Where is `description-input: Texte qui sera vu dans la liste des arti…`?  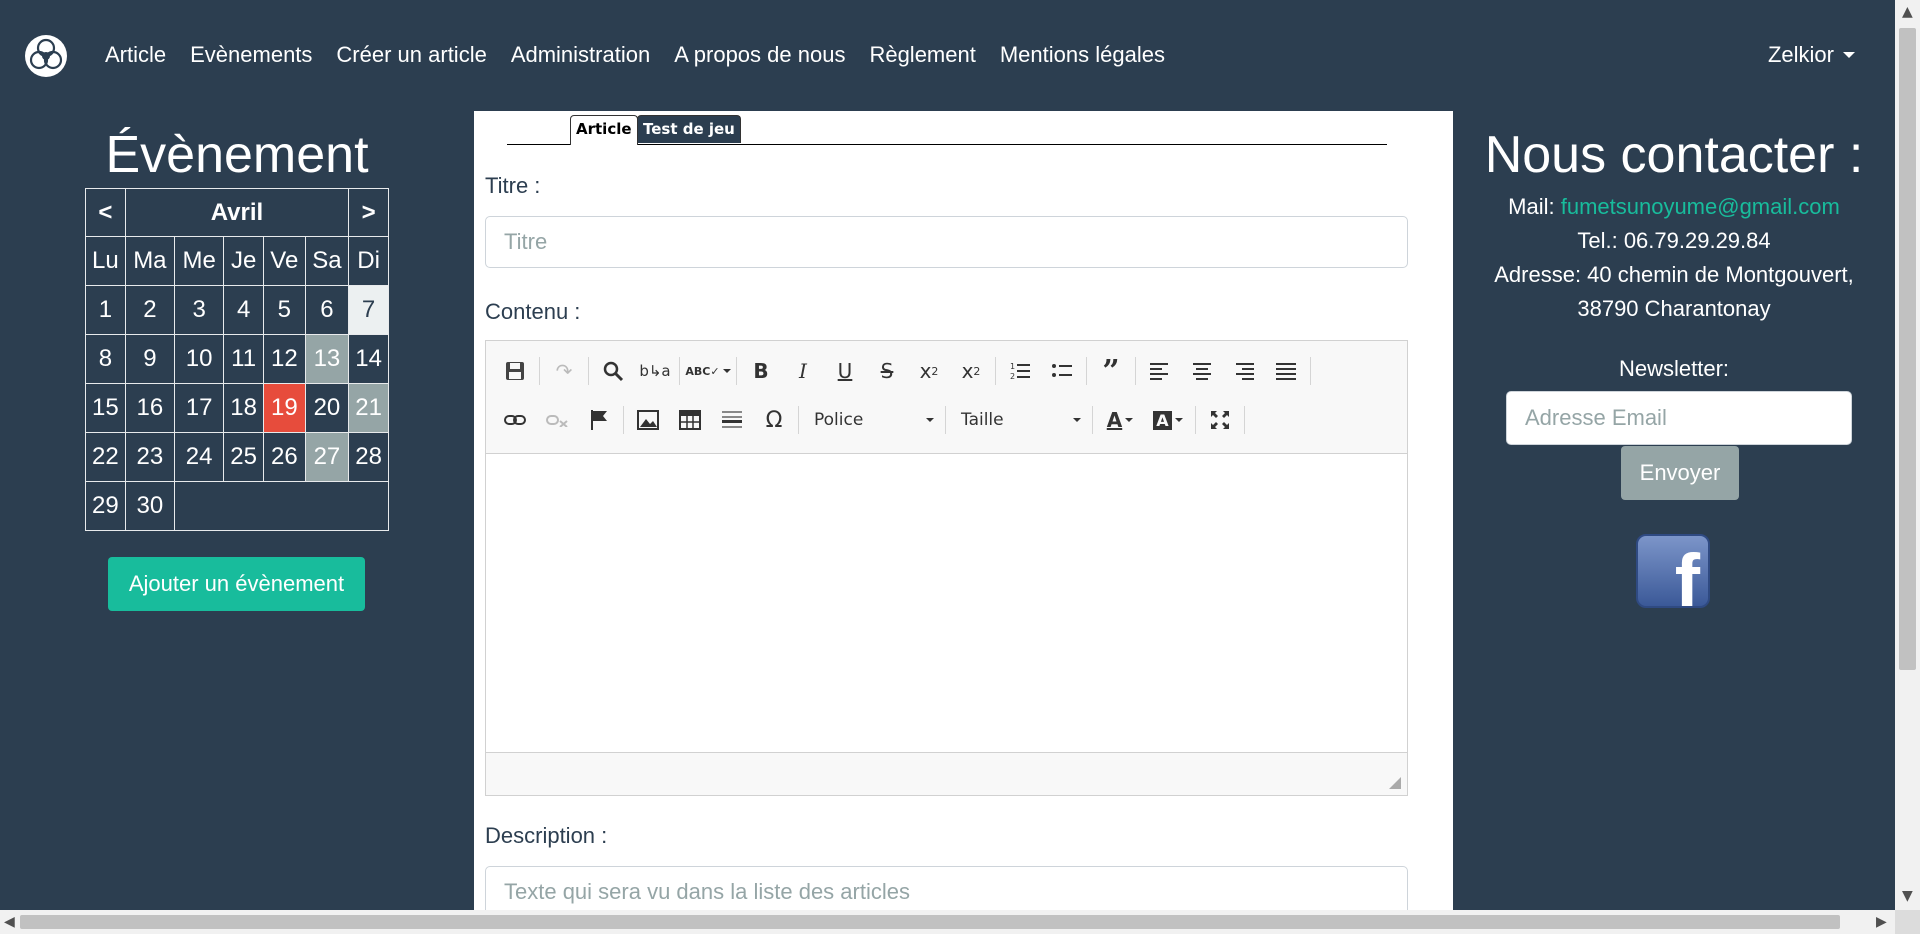
description-input: Texte qui sera vu dans la liste des arti… is located at coordinates (946, 888).